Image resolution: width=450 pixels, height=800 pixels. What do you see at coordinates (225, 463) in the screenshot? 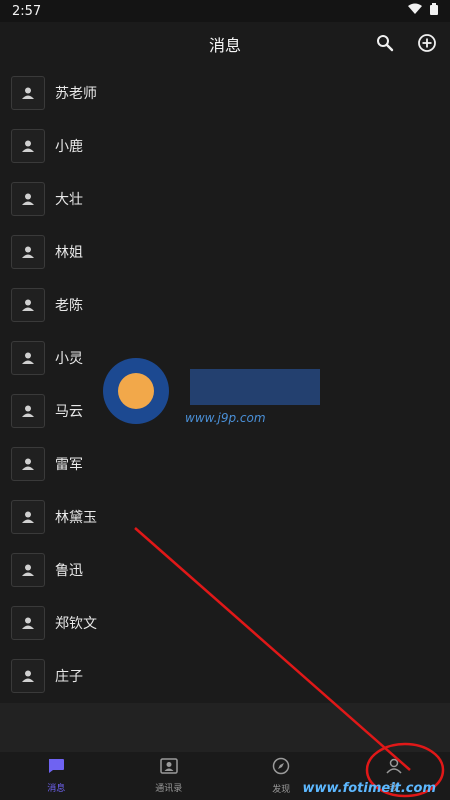
I see `list-item: 雷军` at bounding box center [225, 463].